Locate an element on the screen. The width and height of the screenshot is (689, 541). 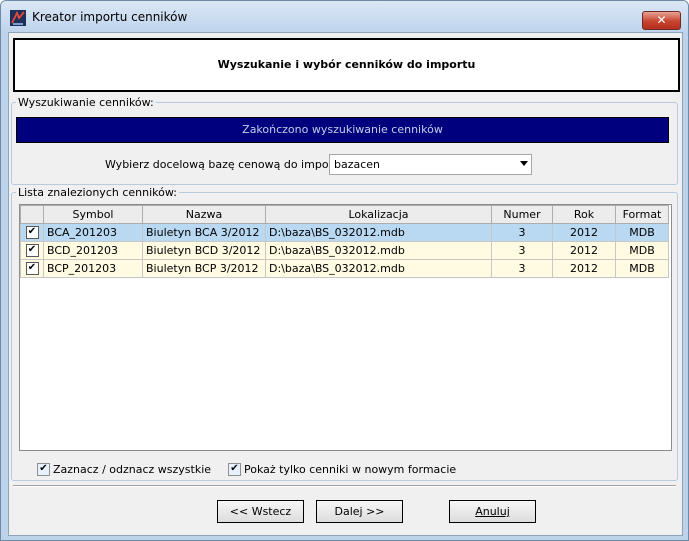
new-format-box: ✔ is located at coordinates (234, 469).